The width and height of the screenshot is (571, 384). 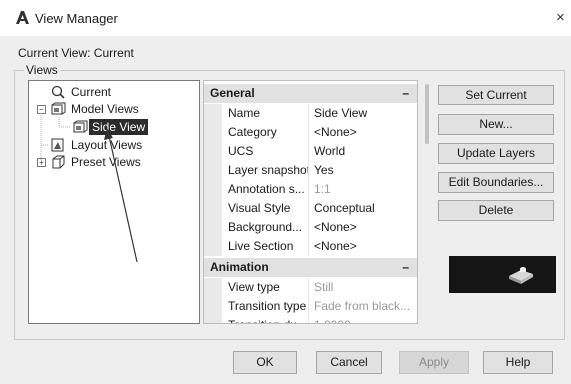 I want to click on set-current-button: Set Current, so click(x=496, y=95).